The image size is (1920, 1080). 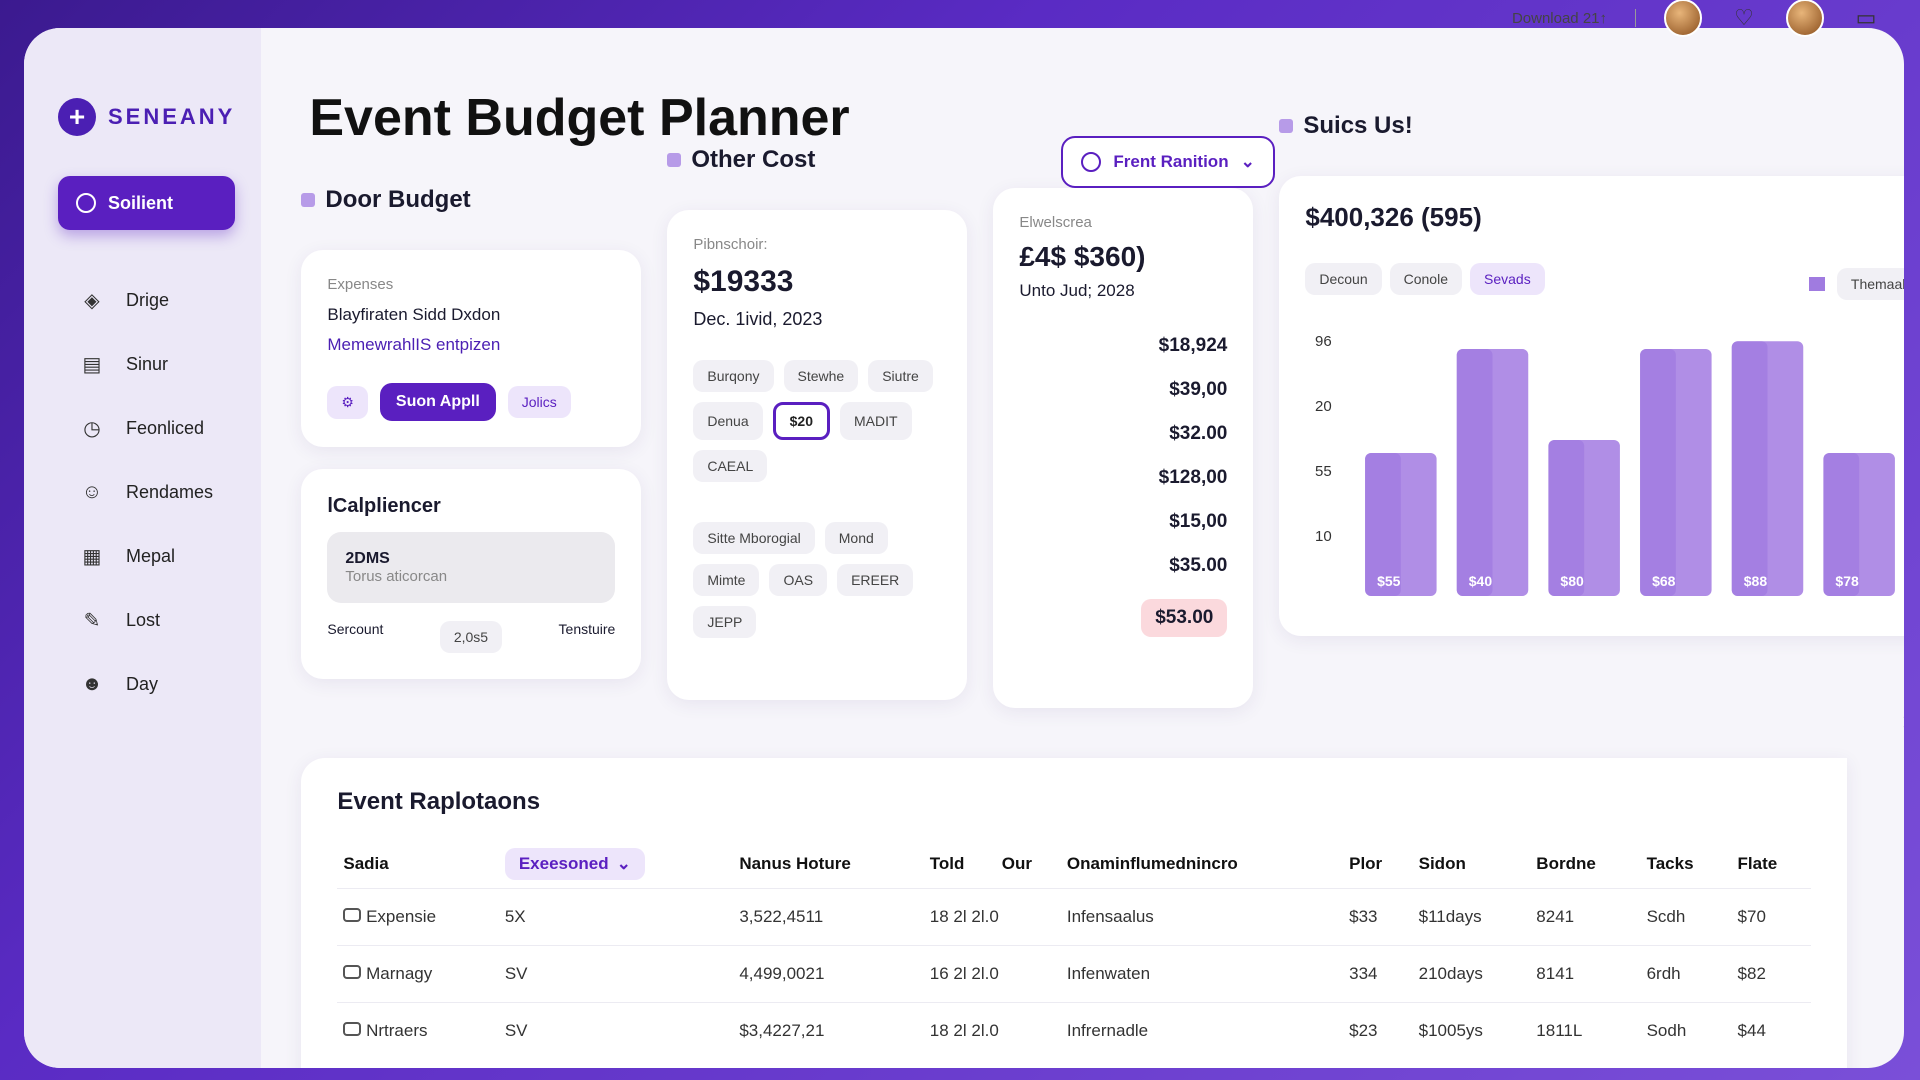 What do you see at coordinates (828, 864) in the screenshot?
I see `col-nanus-hoture: Nanus Hoture` at bounding box center [828, 864].